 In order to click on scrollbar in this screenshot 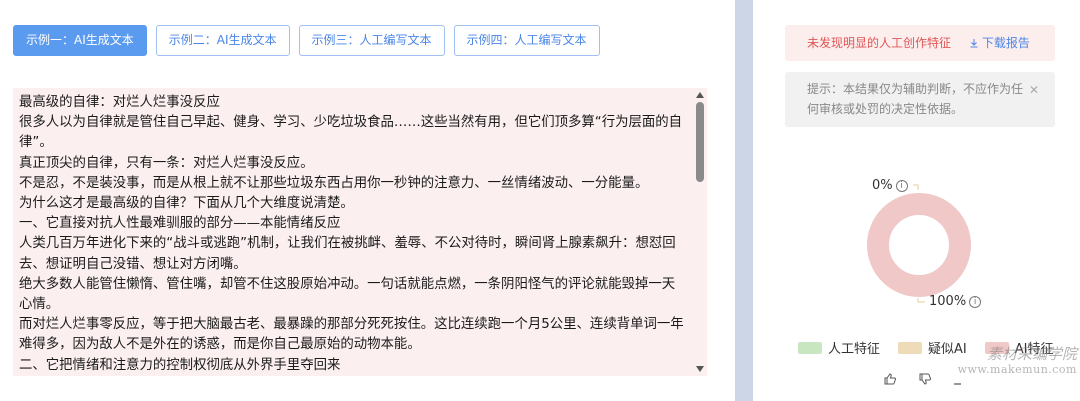, I will do `click(700, 232)`.